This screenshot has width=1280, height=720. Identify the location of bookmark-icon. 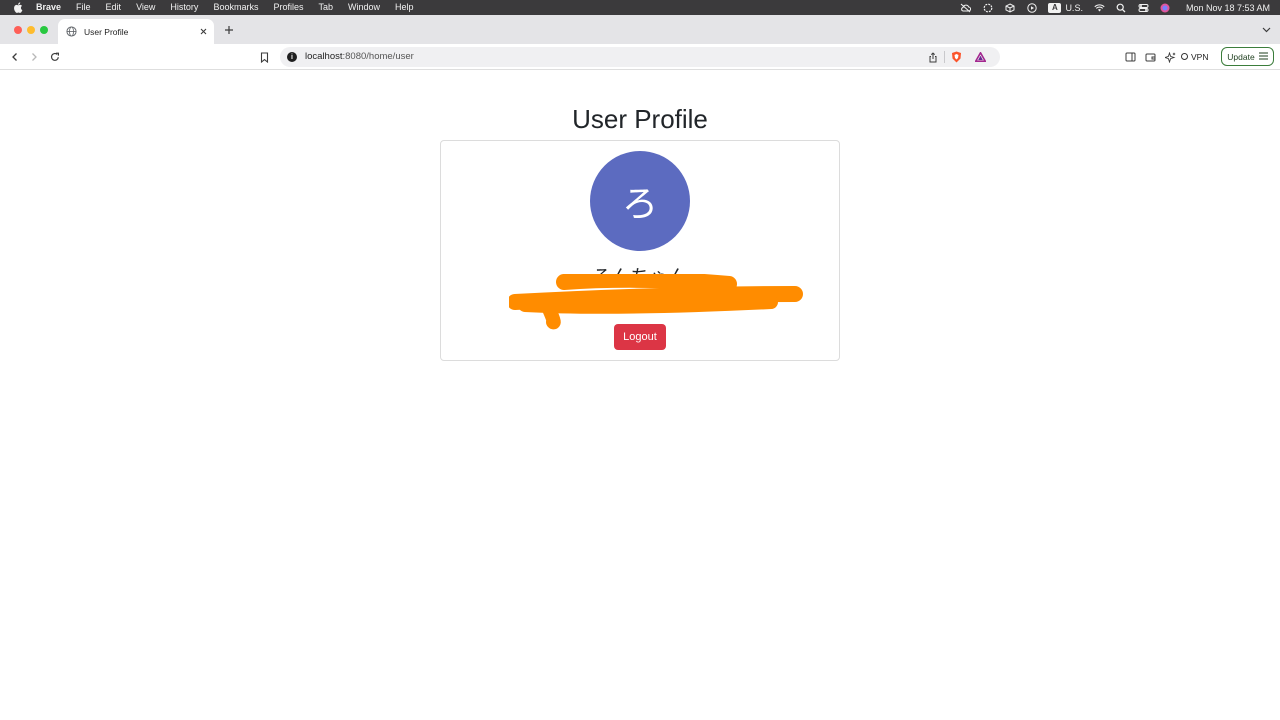
(264, 57).